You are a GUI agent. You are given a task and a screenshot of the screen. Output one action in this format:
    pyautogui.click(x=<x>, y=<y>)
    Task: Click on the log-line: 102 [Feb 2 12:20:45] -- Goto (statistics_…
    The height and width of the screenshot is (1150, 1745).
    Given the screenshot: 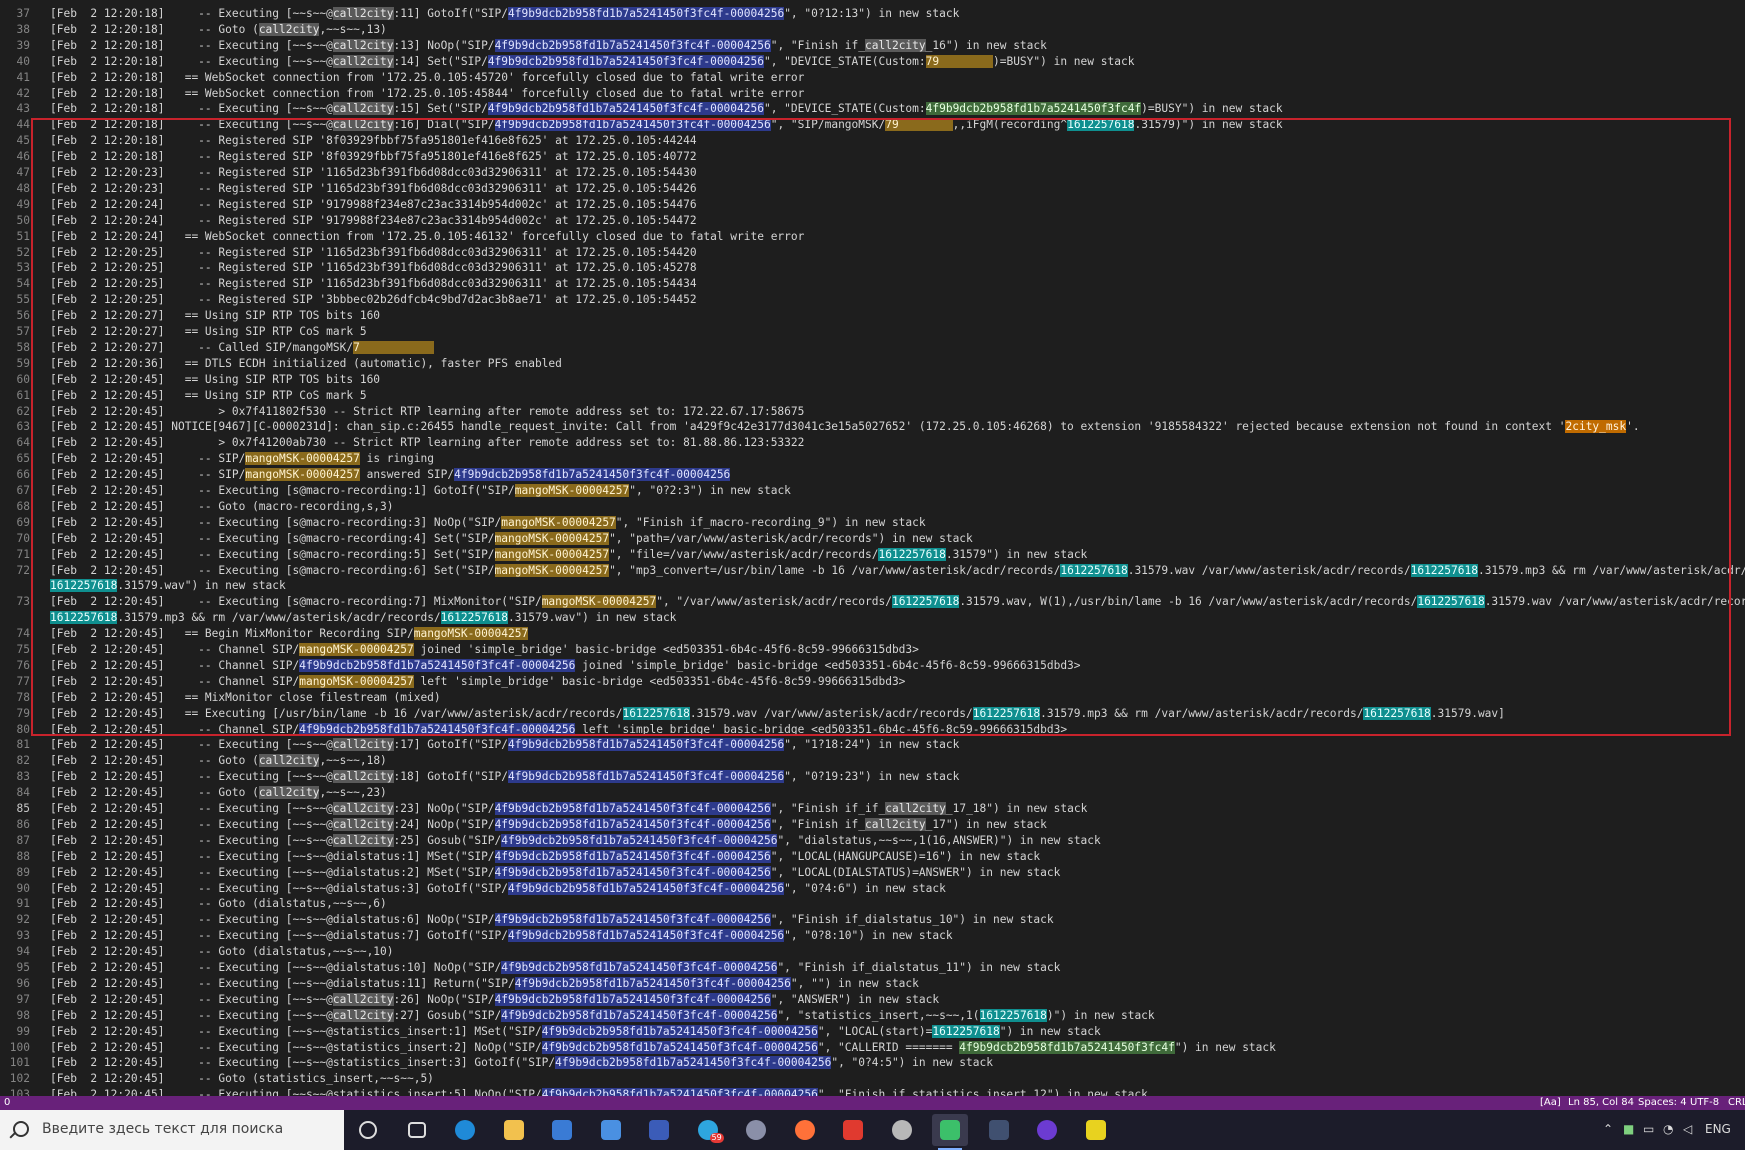 What is the action you would take?
    pyautogui.click(x=217, y=1079)
    